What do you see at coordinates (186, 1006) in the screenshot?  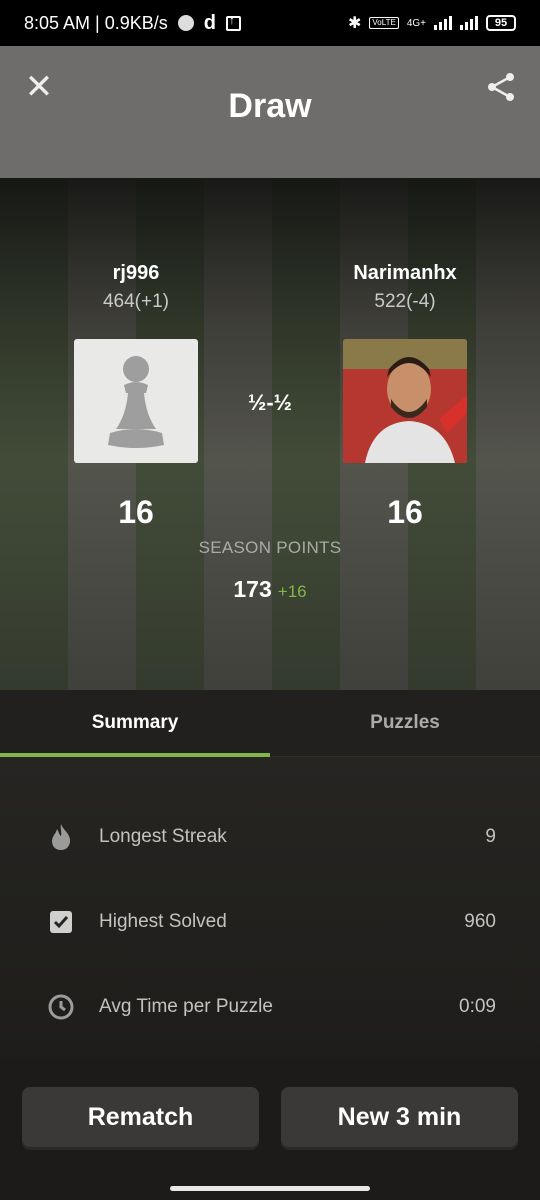 I see `stat-label: Avg Time per Puzzle` at bounding box center [186, 1006].